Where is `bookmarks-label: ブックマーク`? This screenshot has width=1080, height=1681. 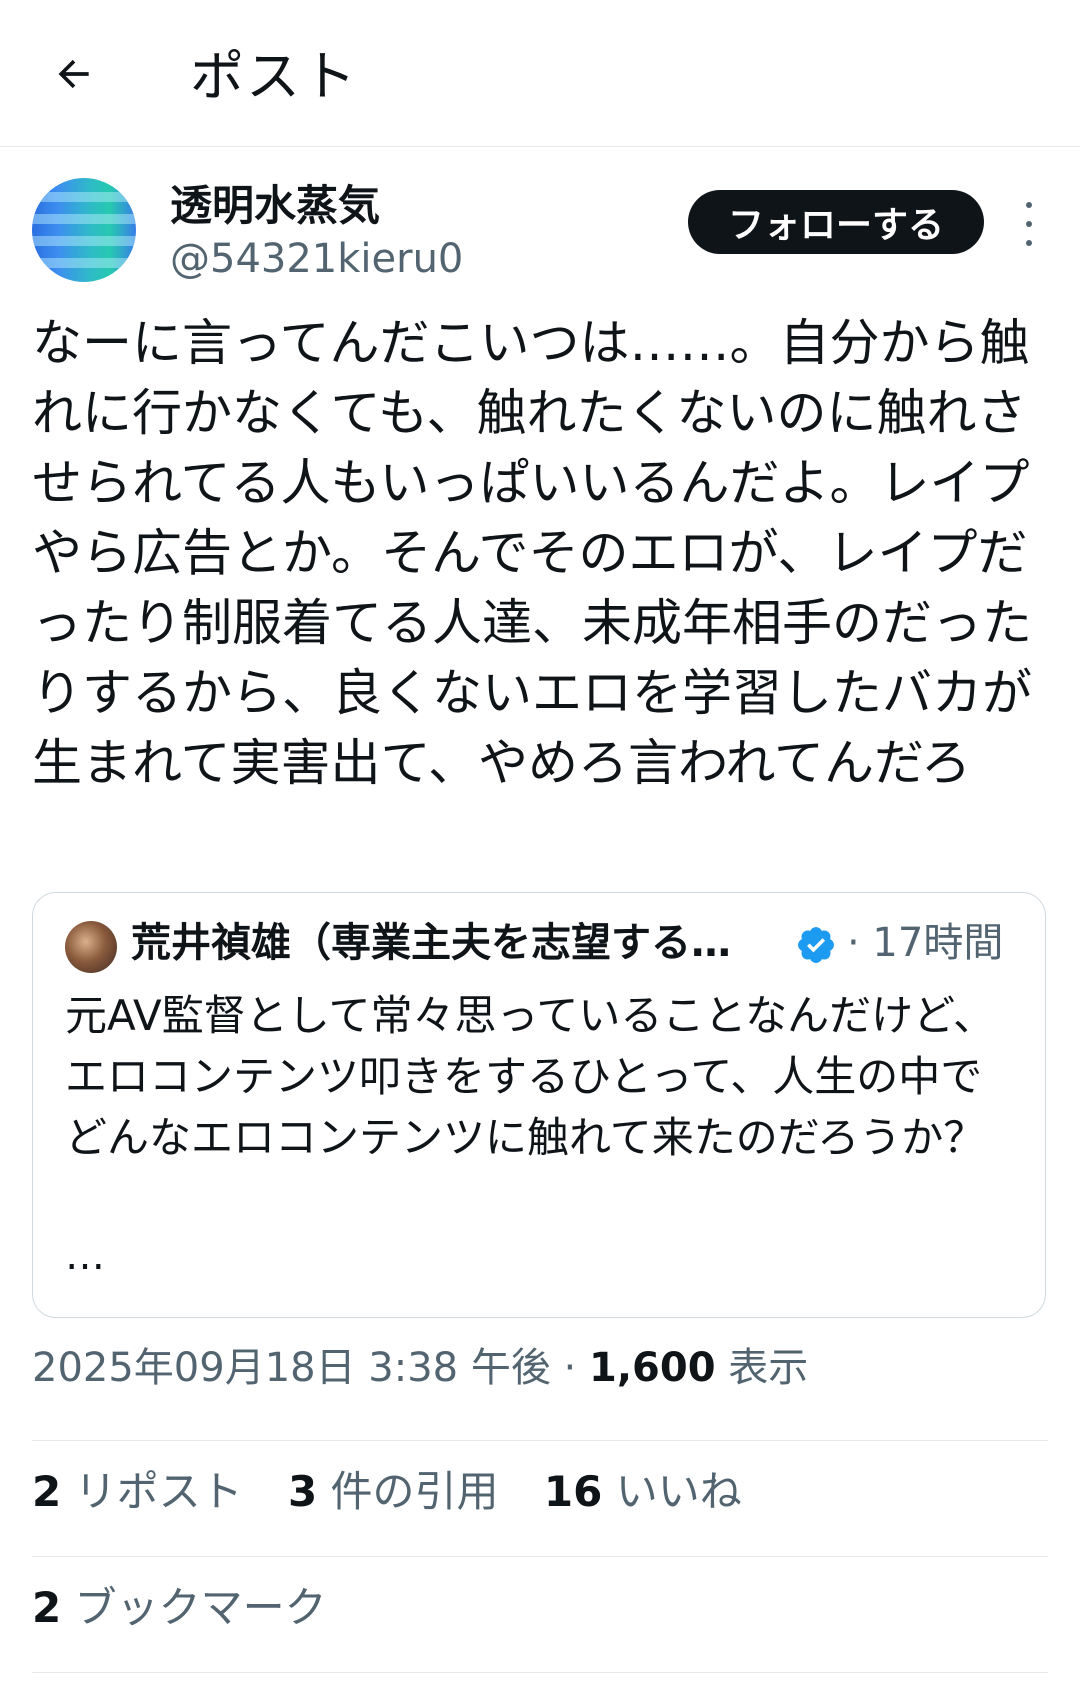
bookmarks-label: ブックマーク is located at coordinates (194, 1607).